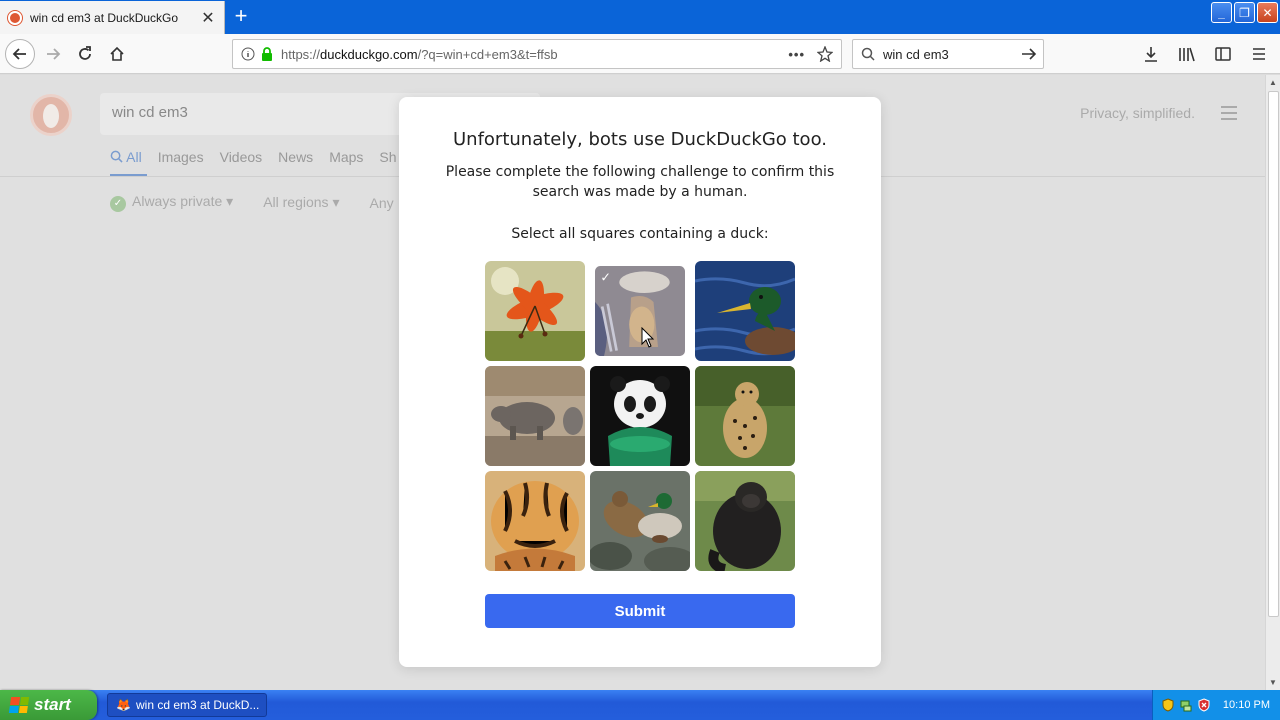  What do you see at coordinates (208, 18) in the screenshot?
I see `close-tab-icon: ✕` at bounding box center [208, 18].